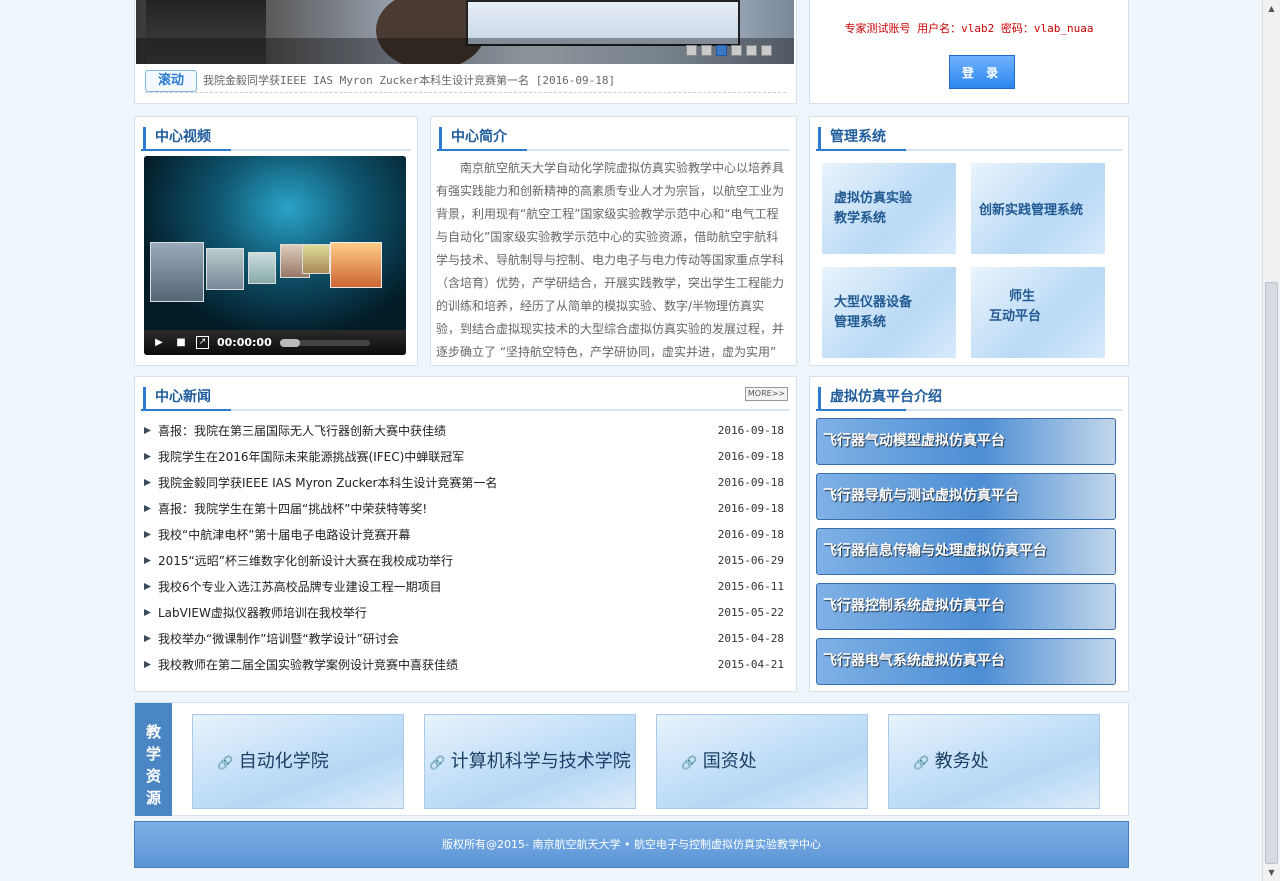  Describe the element at coordinates (465, 32) in the screenshot. I see `slideshow-image` at that location.